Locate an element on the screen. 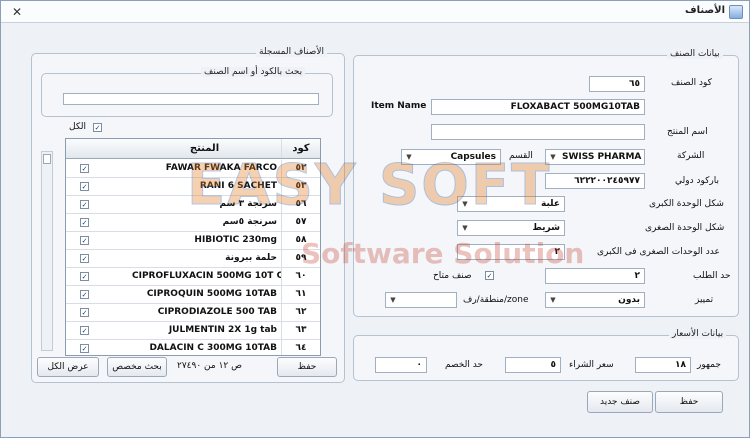  new-item-button: صنف جديد is located at coordinates (620, 402).